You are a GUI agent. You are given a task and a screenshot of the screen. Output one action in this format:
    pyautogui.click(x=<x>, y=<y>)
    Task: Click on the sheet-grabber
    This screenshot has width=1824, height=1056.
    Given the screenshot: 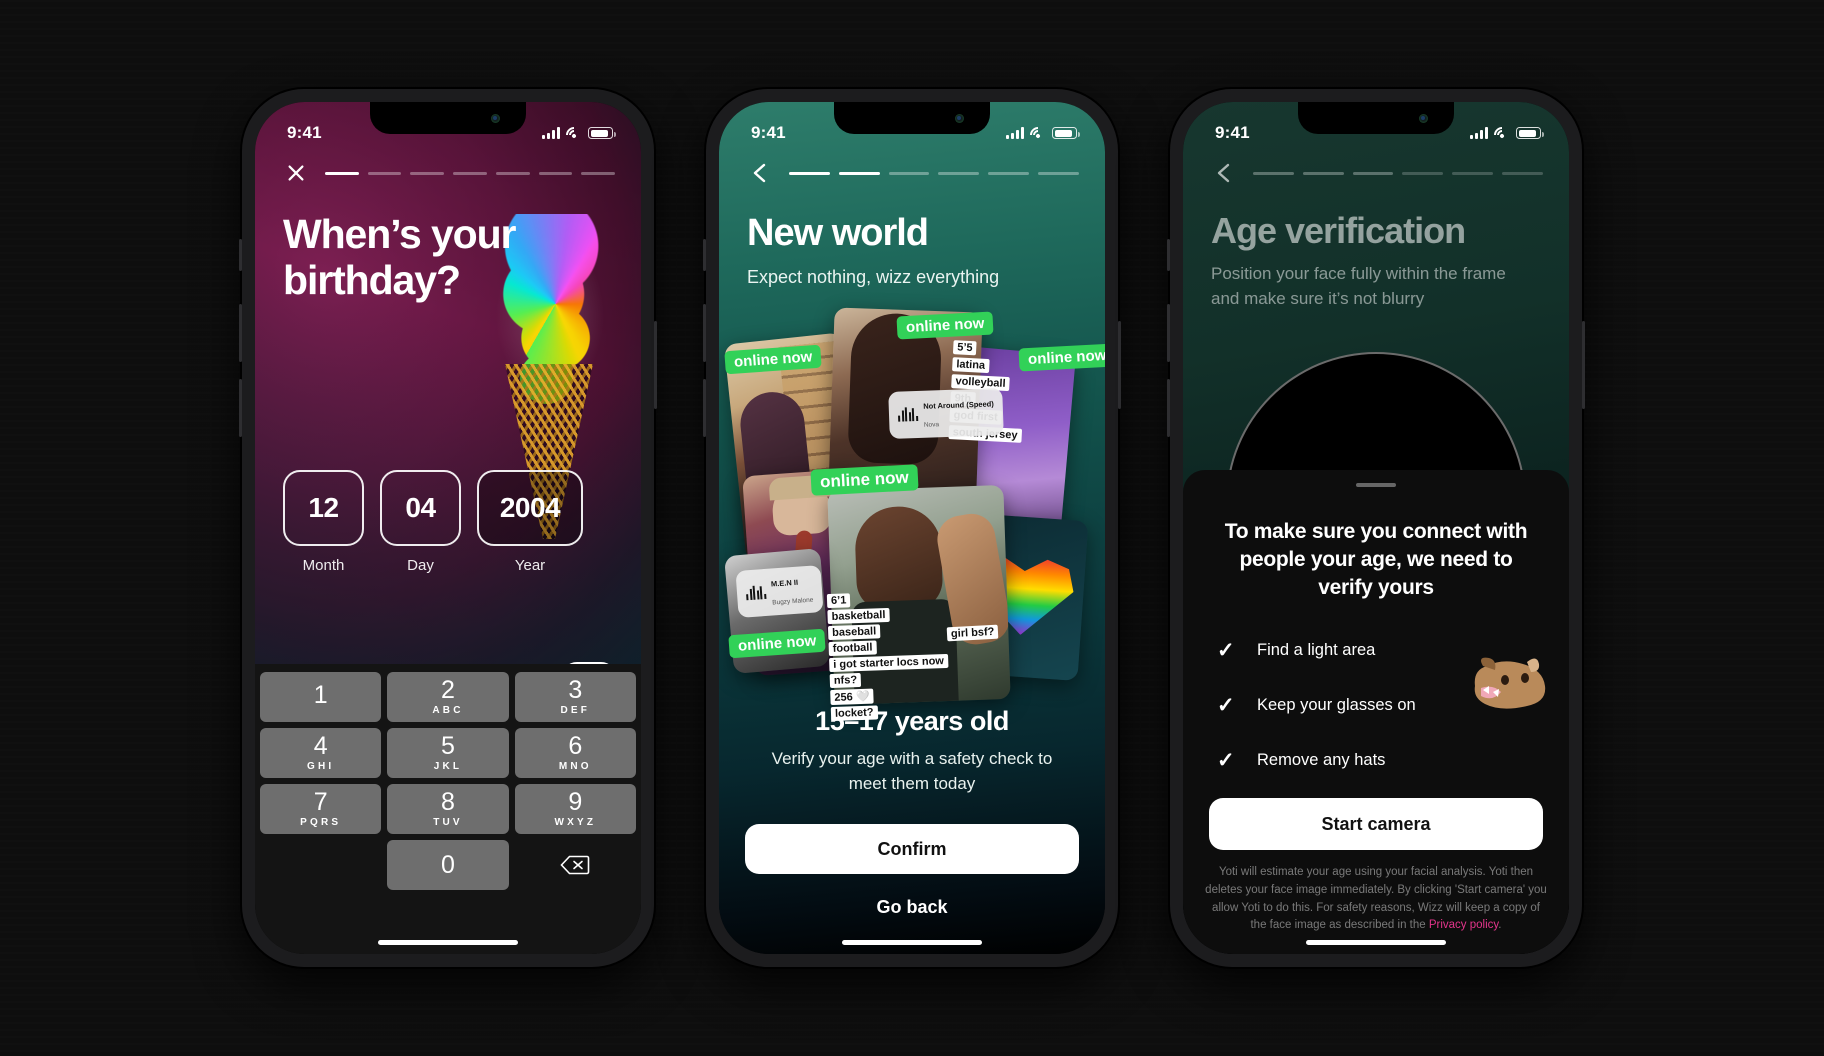 What is the action you would take?
    pyautogui.click(x=1376, y=485)
    